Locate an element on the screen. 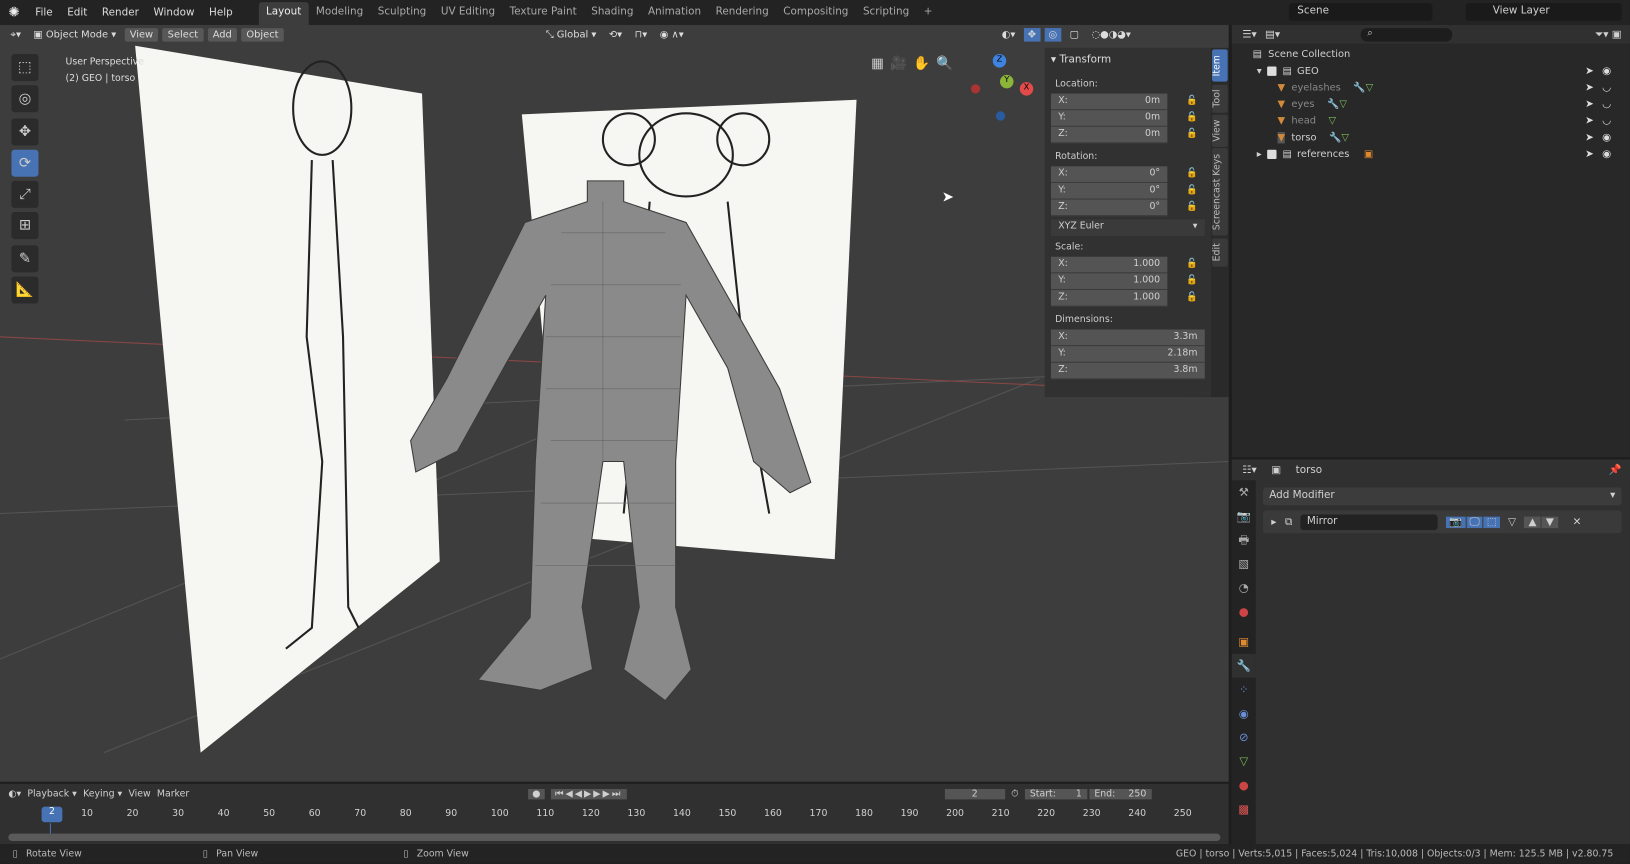 The image size is (1630, 864). cage-toggle-icon: ▽ is located at coordinates (1512, 521).